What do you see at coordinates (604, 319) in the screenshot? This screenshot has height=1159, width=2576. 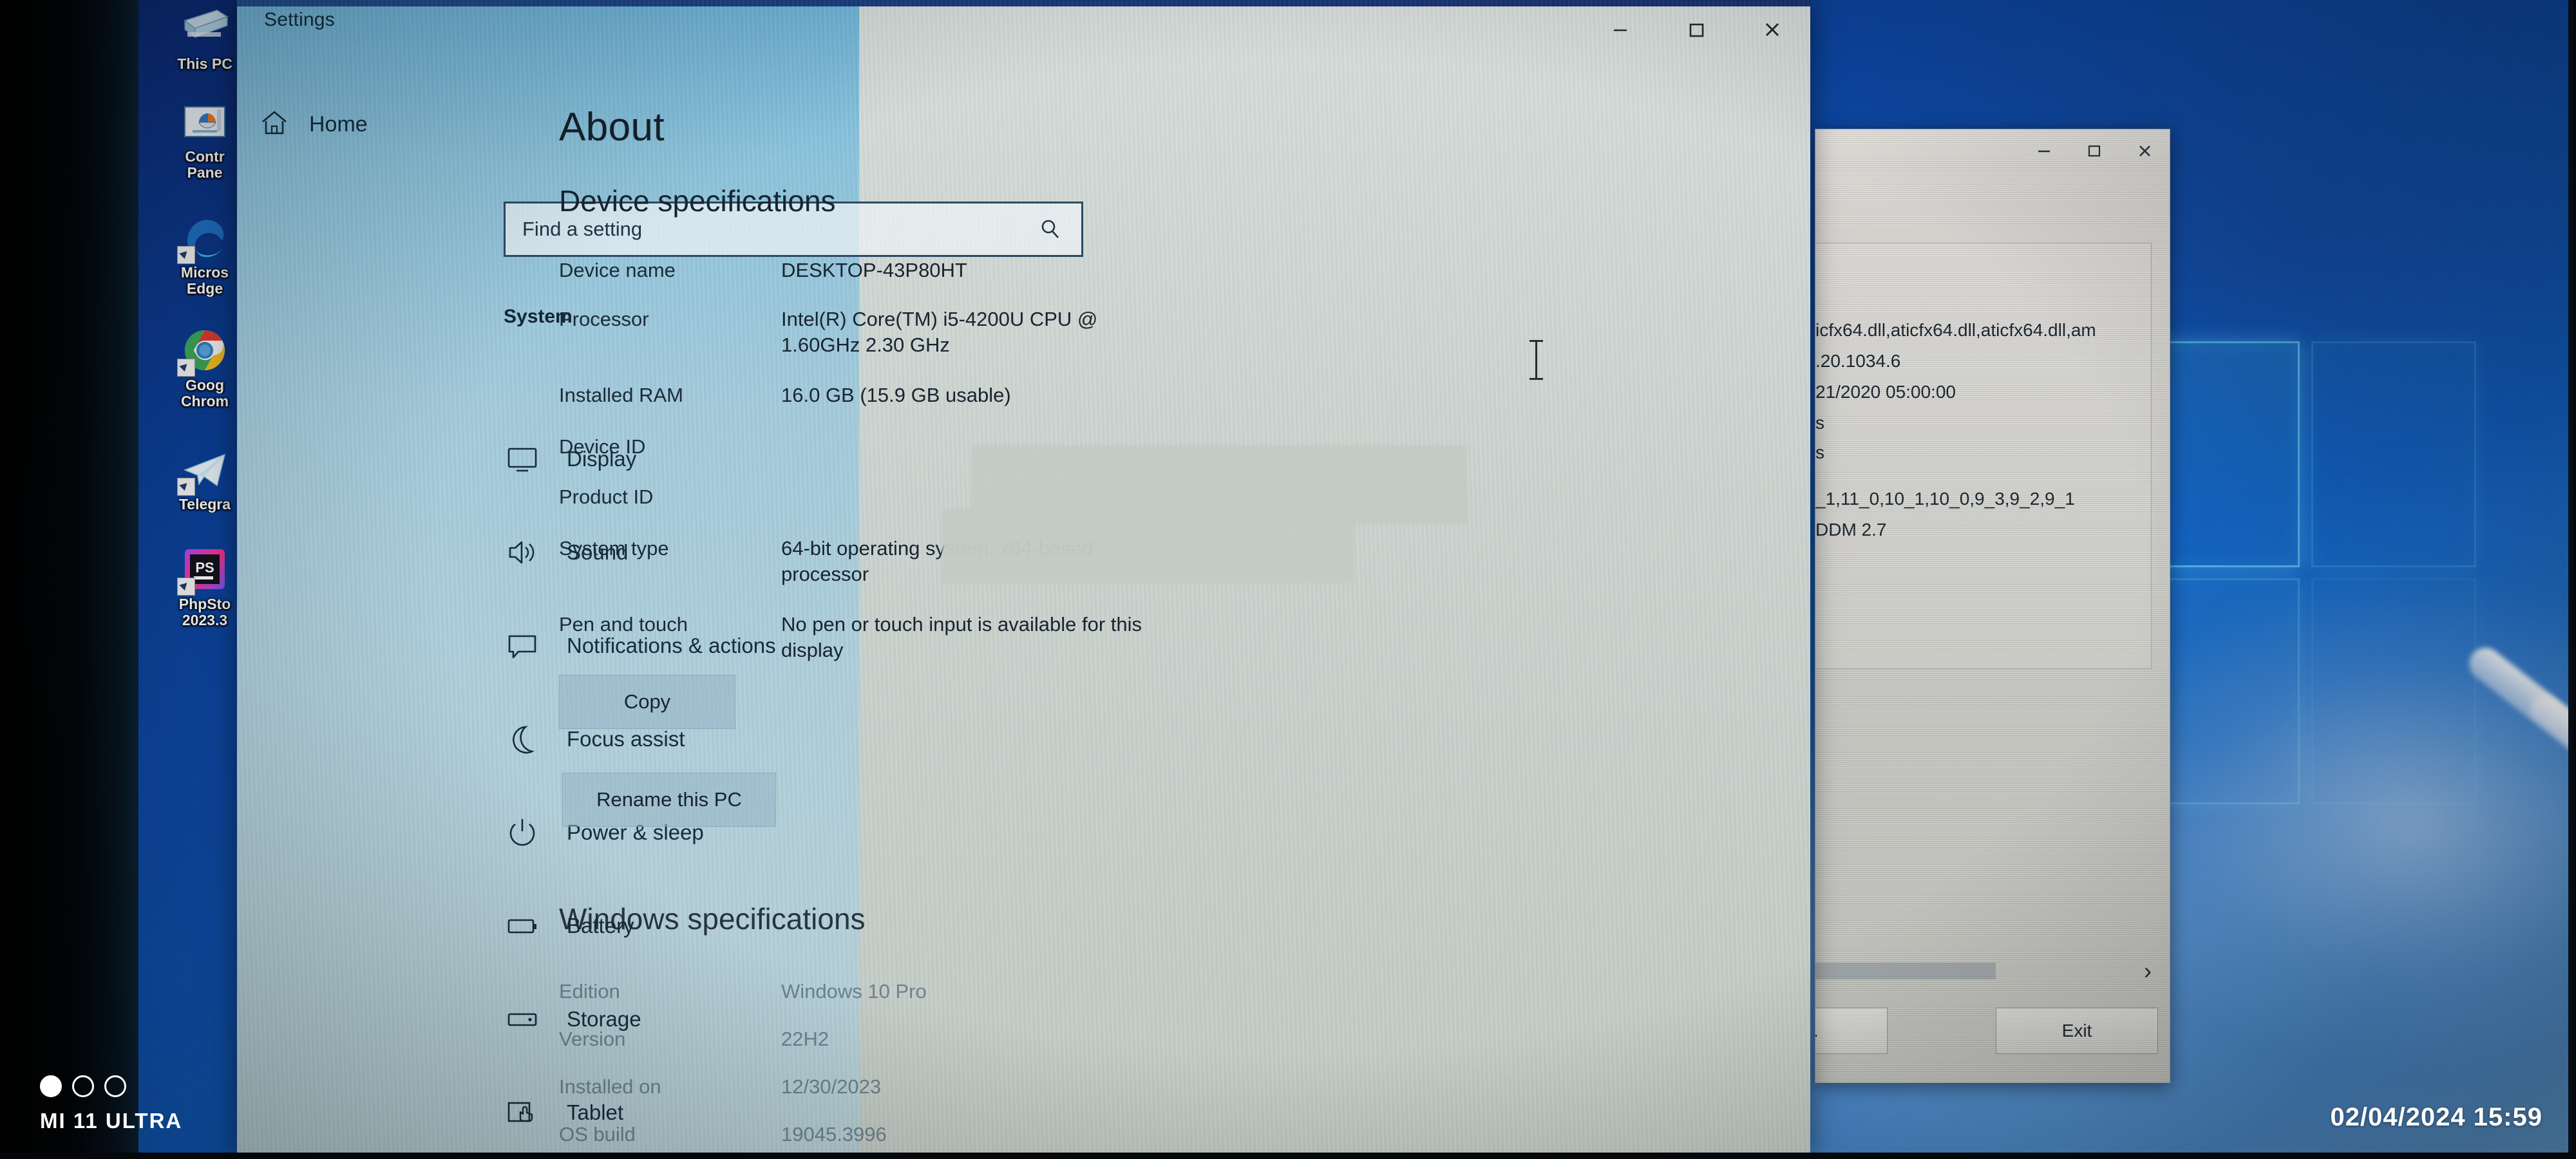 I see `spec-key: Processor` at bounding box center [604, 319].